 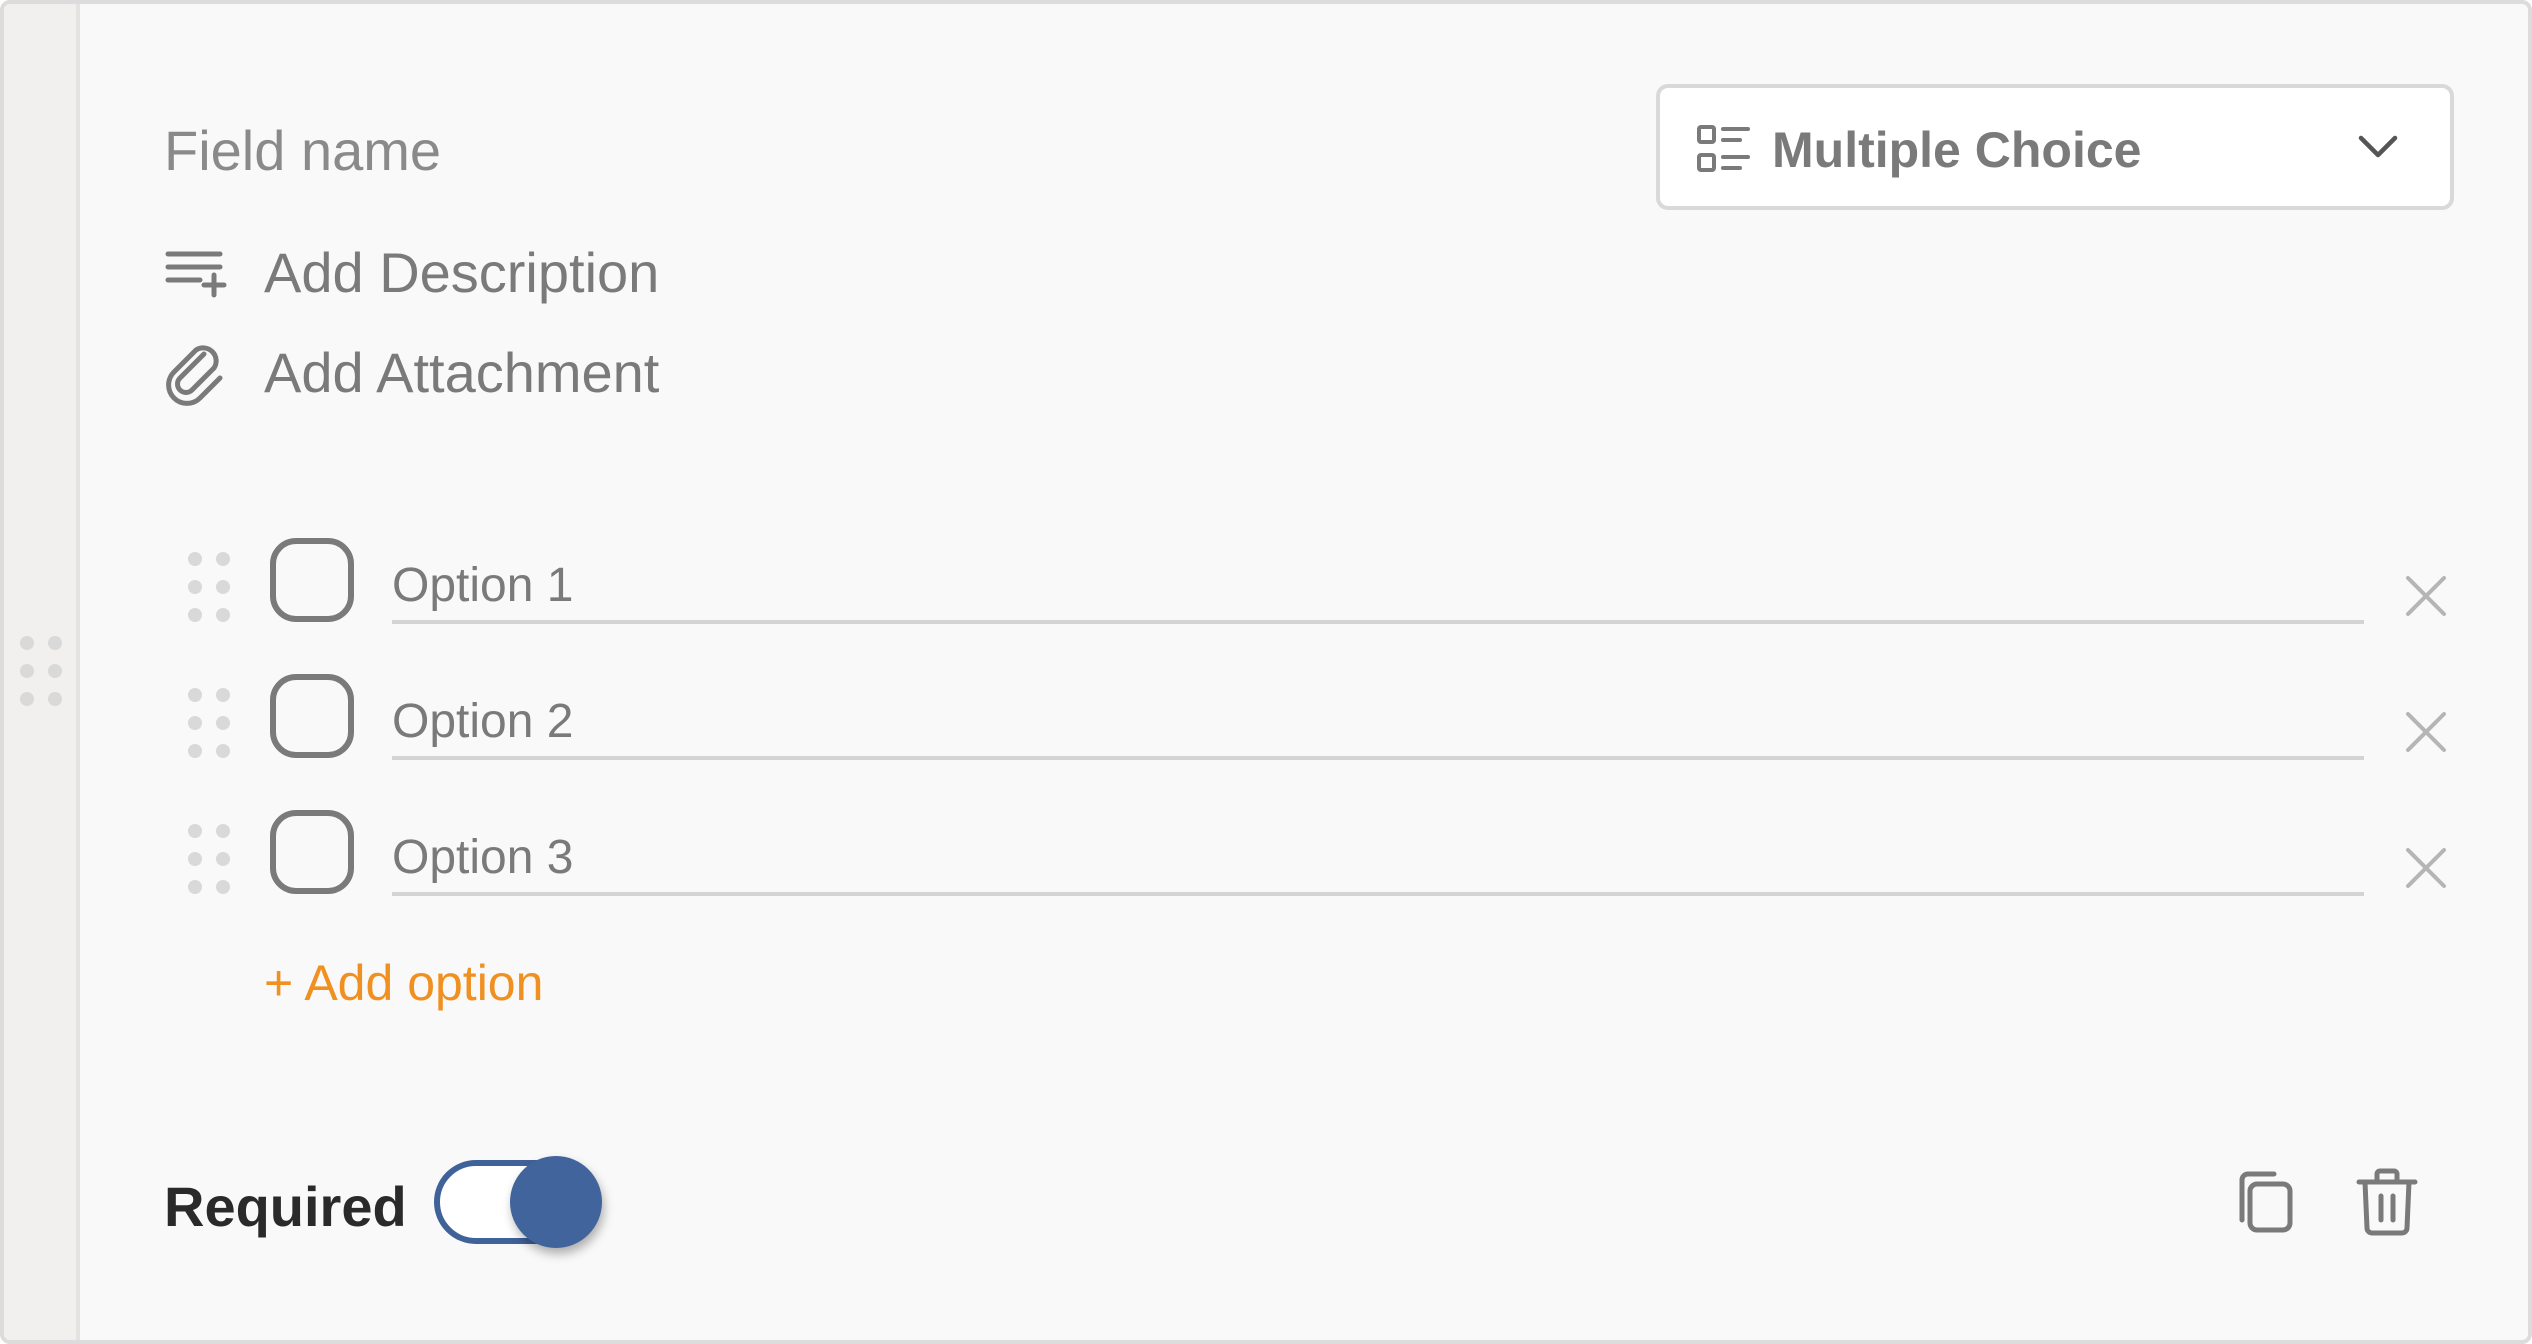 I want to click on chevron-down-icon, so click(x=2378, y=146).